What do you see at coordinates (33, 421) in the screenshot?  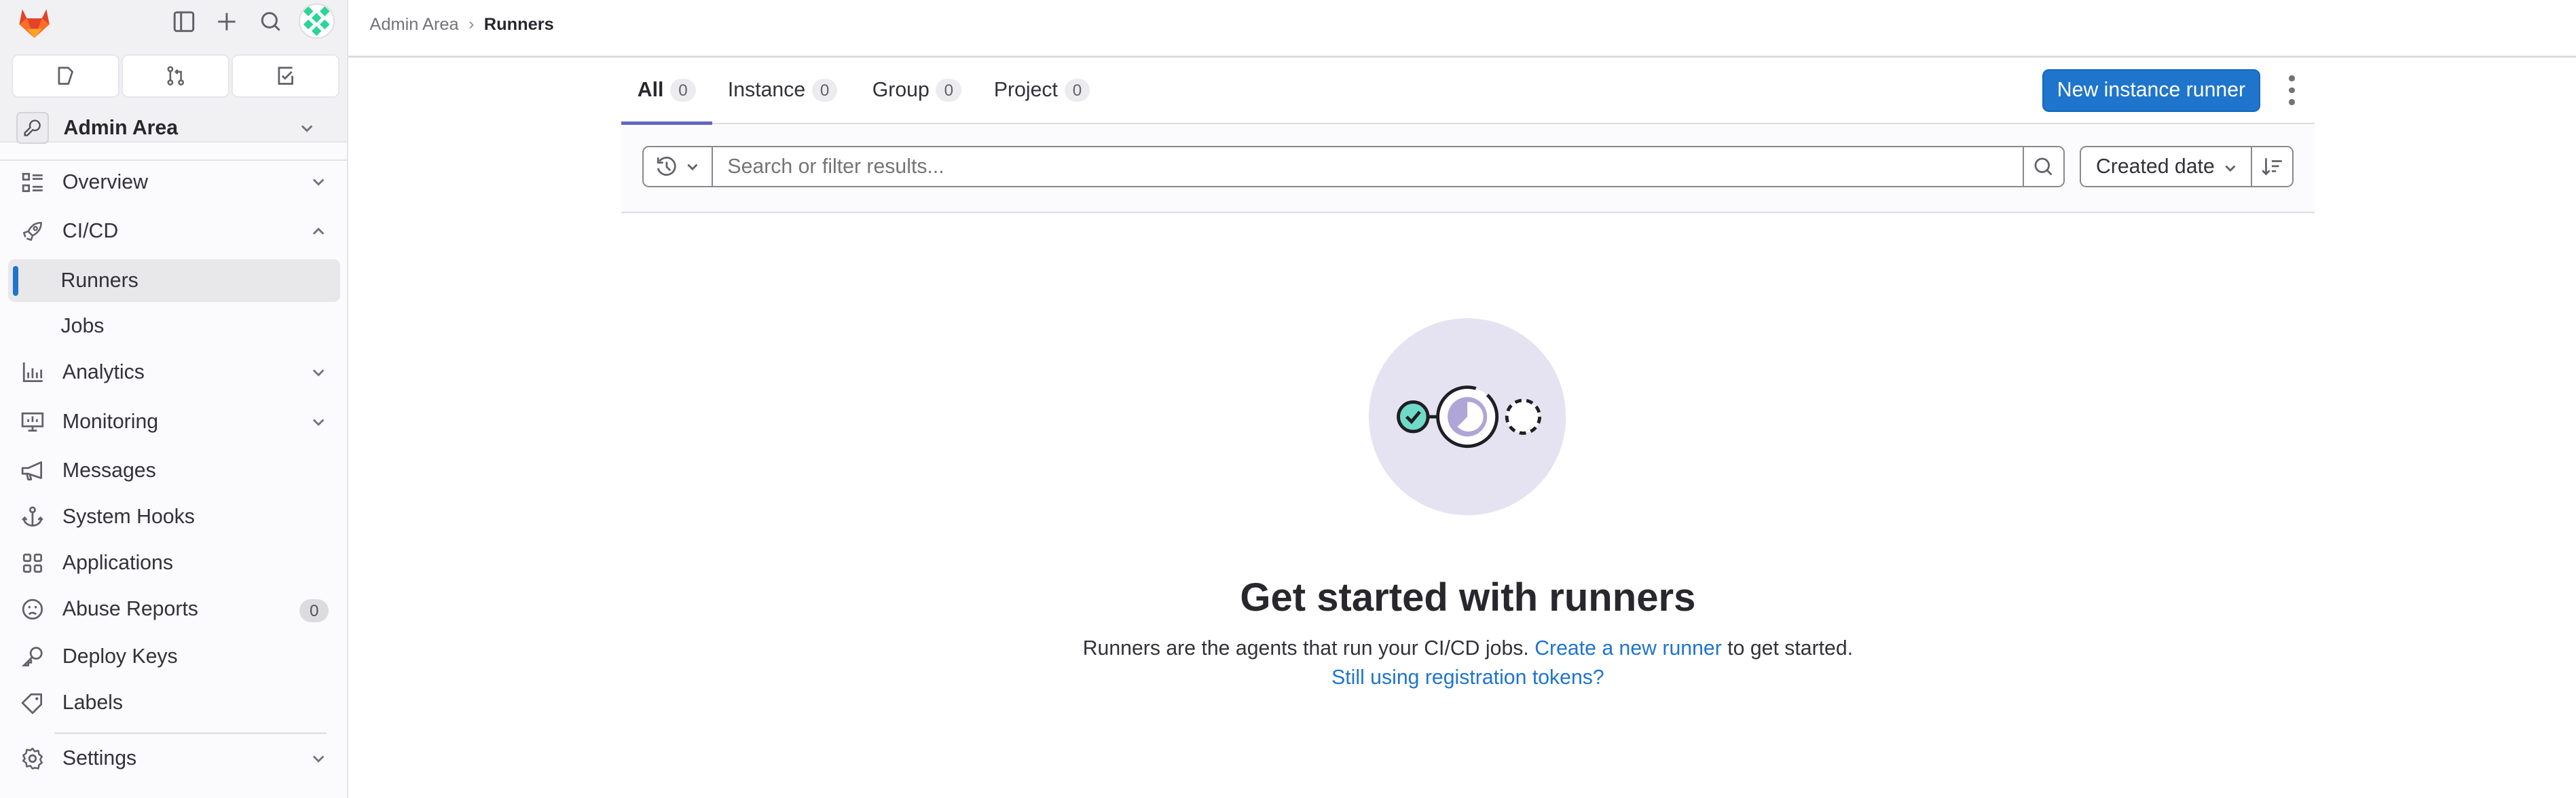 I see `monitor-icon` at bounding box center [33, 421].